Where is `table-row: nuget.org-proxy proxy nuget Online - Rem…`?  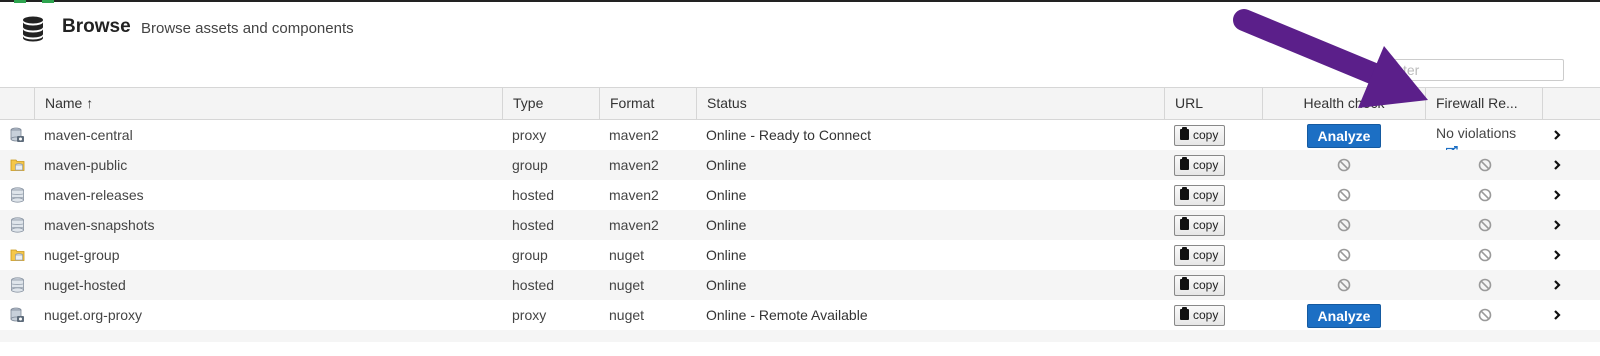
table-row: nuget.org-proxy proxy nuget Online - Rem… is located at coordinates (800, 315).